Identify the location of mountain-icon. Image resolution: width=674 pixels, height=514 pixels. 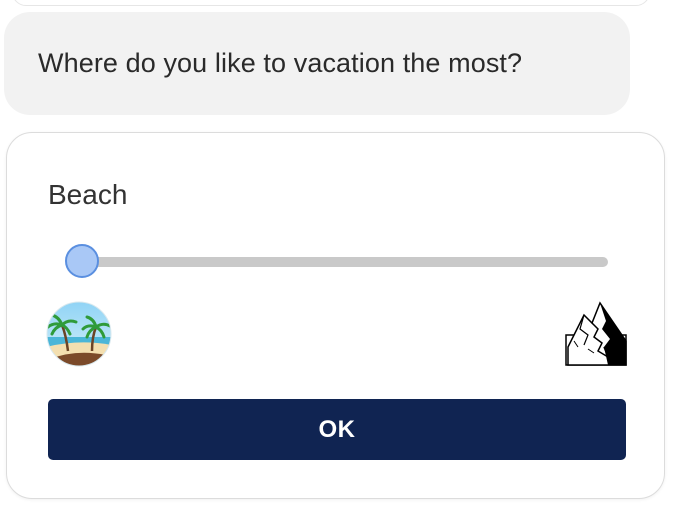
(596, 333).